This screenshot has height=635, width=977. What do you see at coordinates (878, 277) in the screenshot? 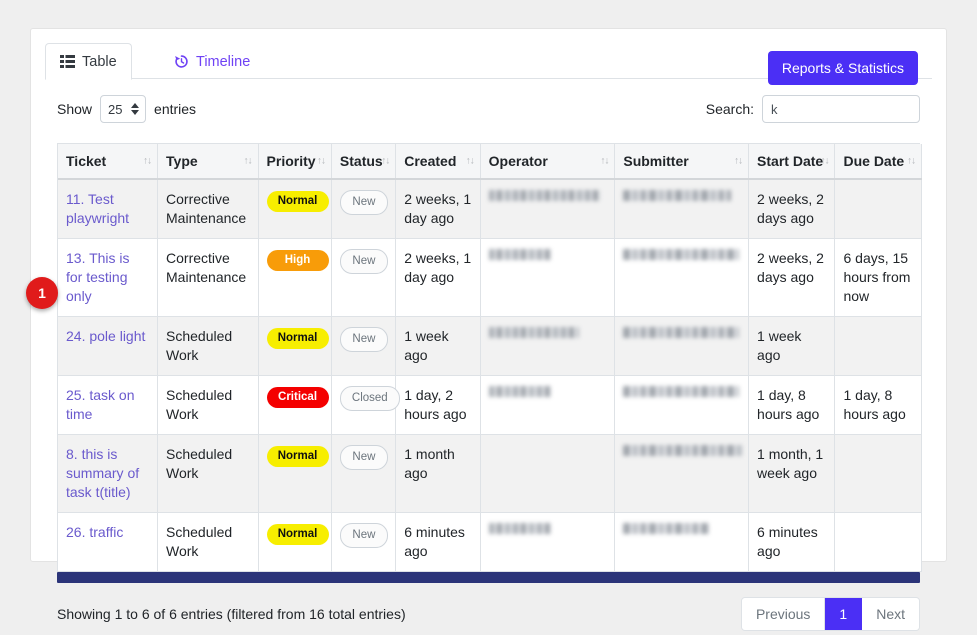
I see `cell-due-date: 6 days, 15 hours from now` at bounding box center [878, 277].